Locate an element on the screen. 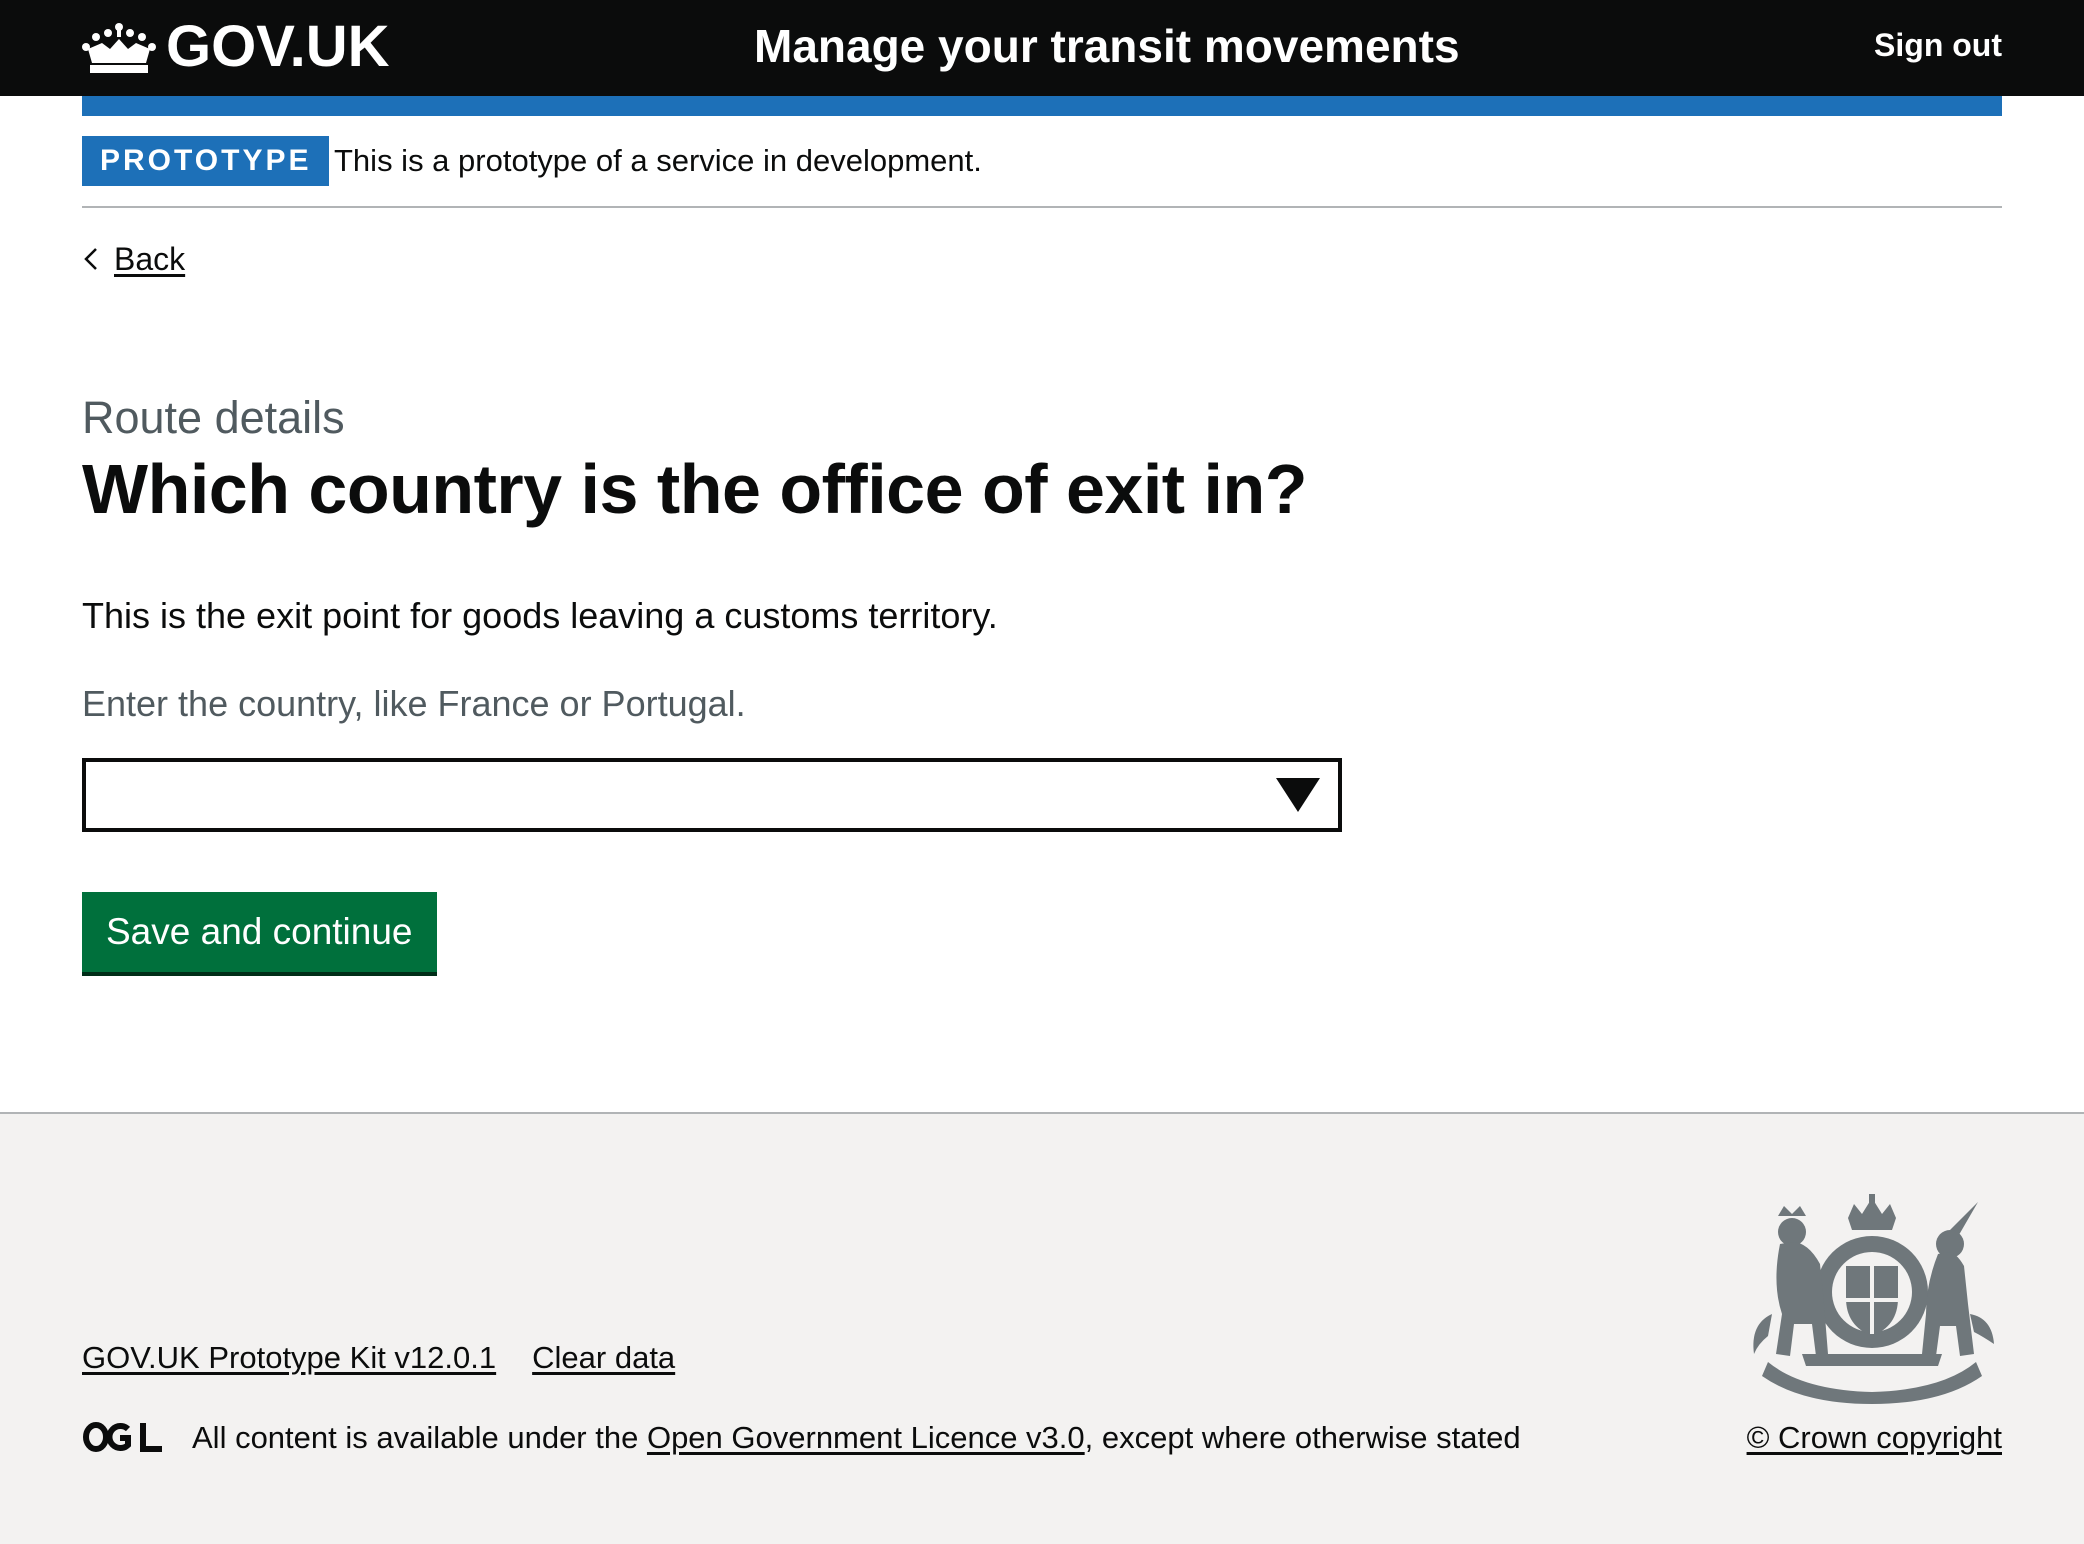 The width and height of the screenshot is (2084, 1544). licence-prefix: All content is available under the is located at coordinates (419, 1437).